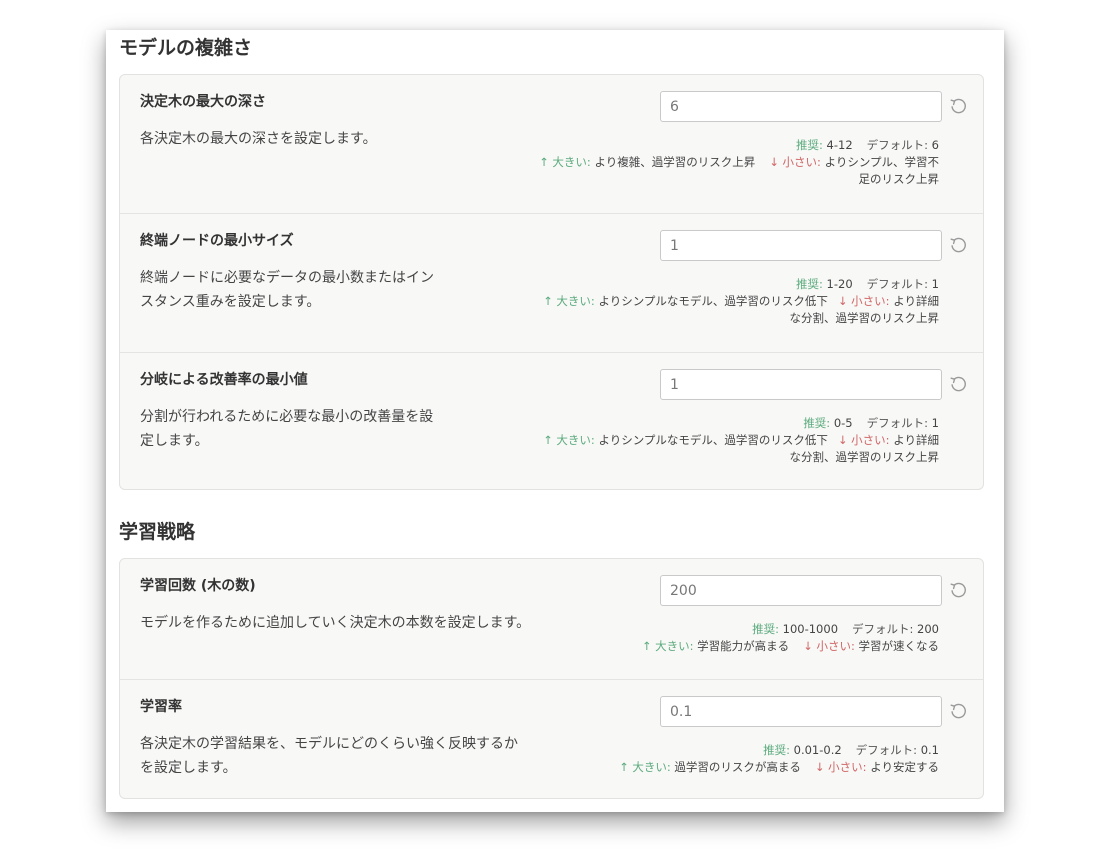 This screenshot has width=1114, height=858. I want to click on effect-line-continued: 足のリスク上昇, so click(899, 179).